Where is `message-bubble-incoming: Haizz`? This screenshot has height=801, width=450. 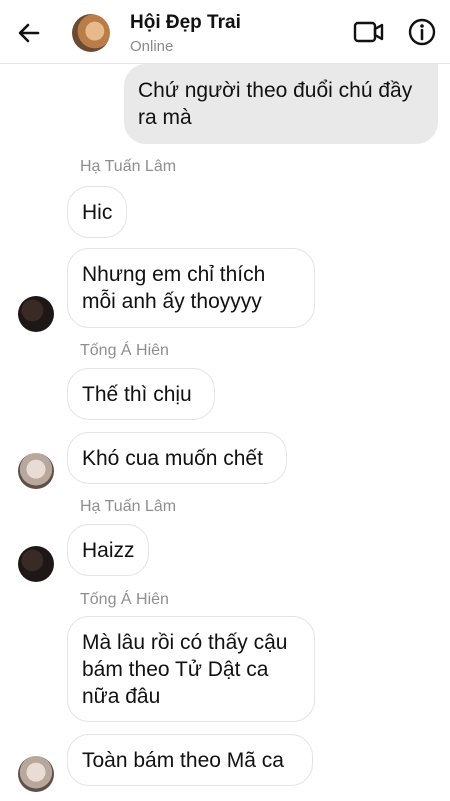 message-bubble-incoming: Haizz is located at coordinates (108, 550).